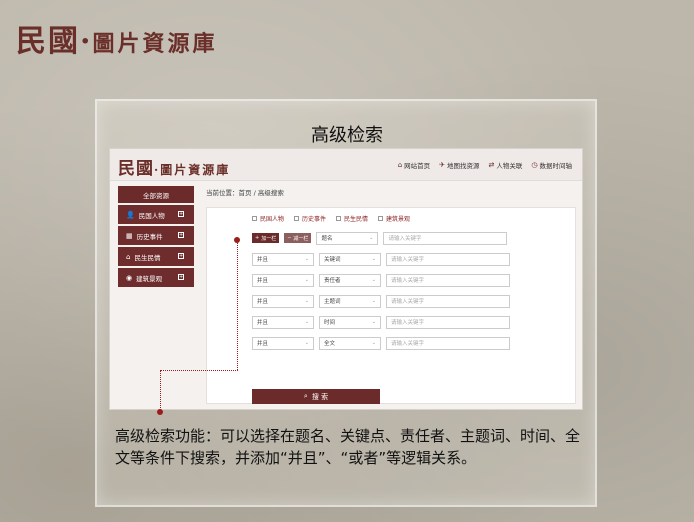 Image resolution: width=694 pixels, height=522 pixels. What do you see at coordinates (129, 277) in the screenshot?
I see `building-icon: ◉` at bounding box center [129, 277].